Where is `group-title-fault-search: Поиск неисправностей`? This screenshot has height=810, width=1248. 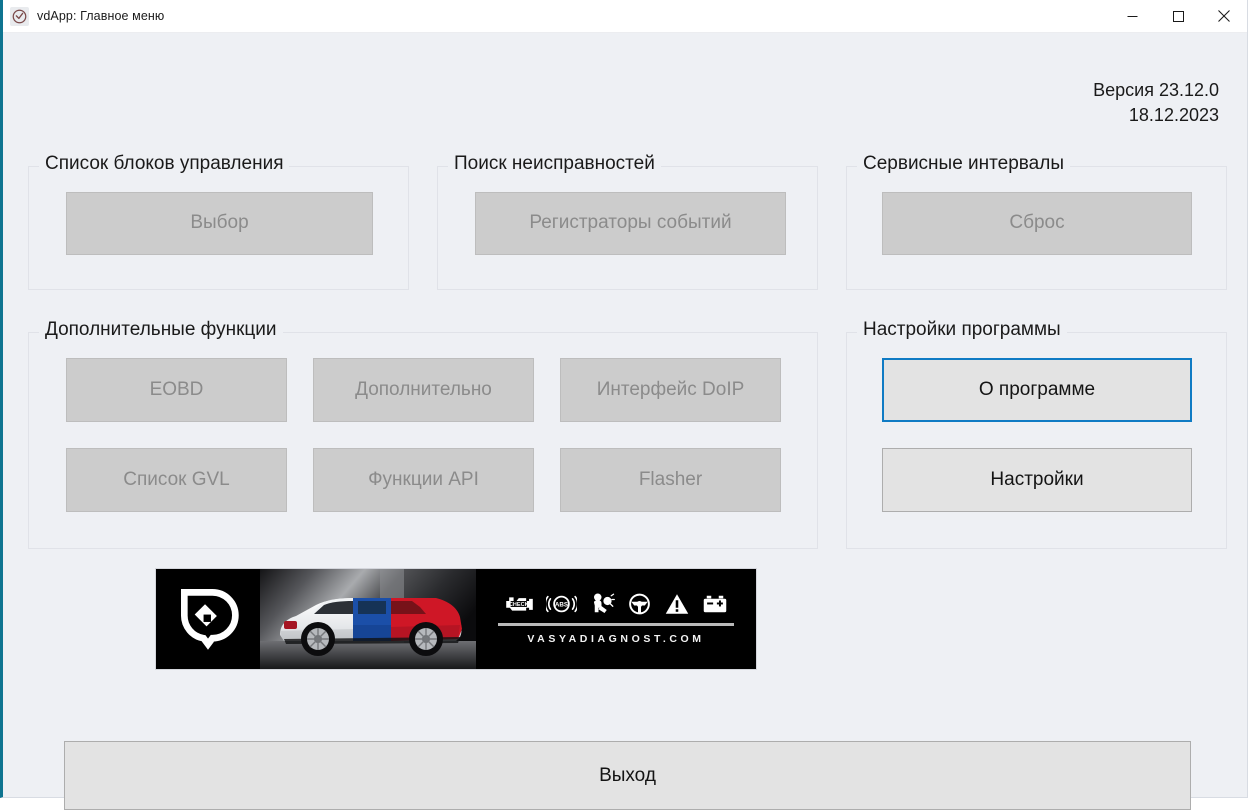 group-title-fault-search: Поиск неисправностей is located at coordinates (554, 163).